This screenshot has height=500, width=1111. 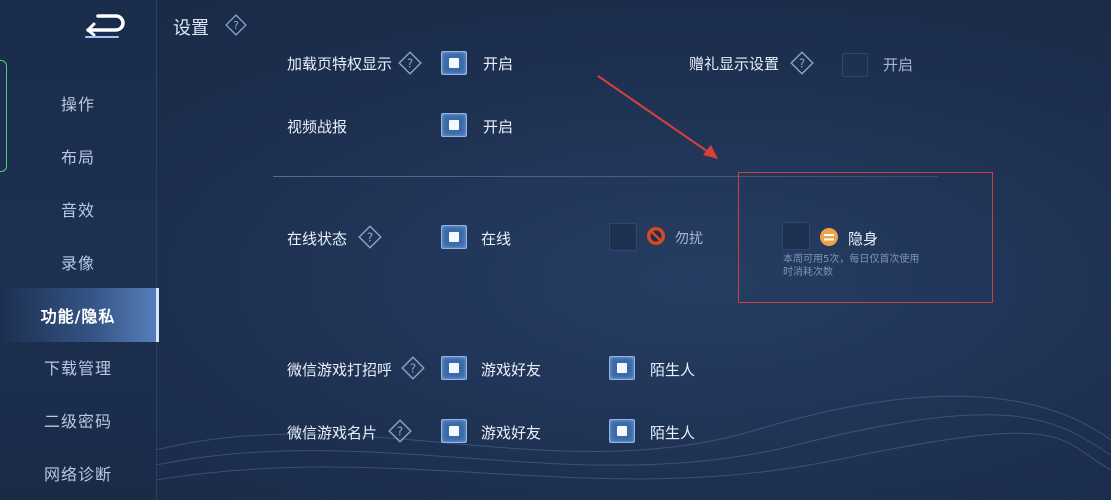 I want to click on video-report-label: 视频战报, so click(x=317, y=127).